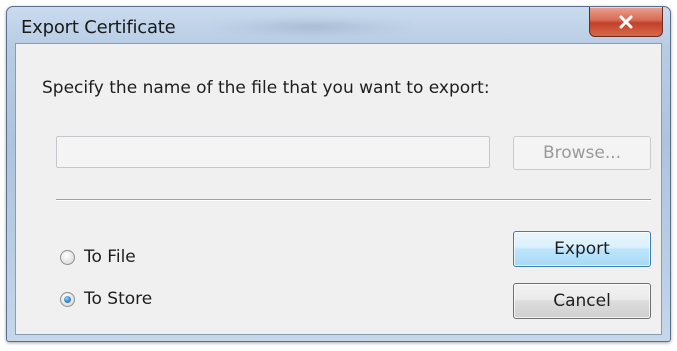 The height and width of the screenshot is (351, 677). I want to click on file-name-input, so click(273, 152).